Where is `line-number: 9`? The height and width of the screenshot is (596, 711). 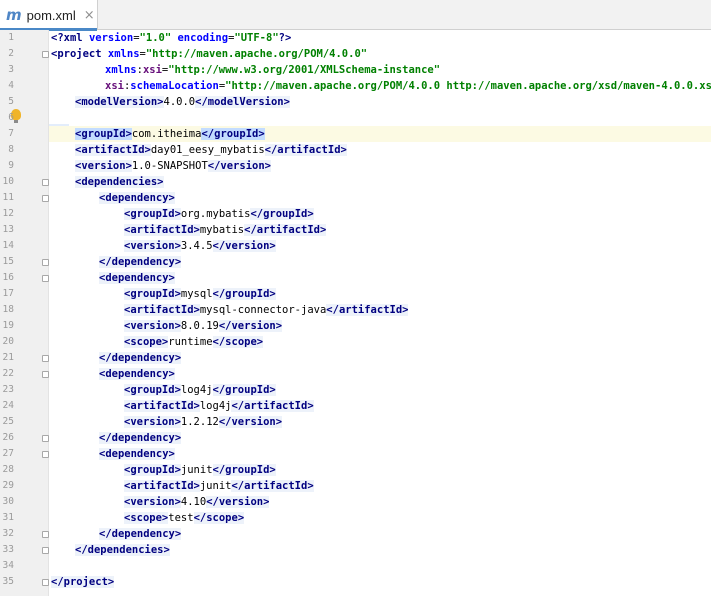 line-number: 9 is located at coordinates (11, 165).